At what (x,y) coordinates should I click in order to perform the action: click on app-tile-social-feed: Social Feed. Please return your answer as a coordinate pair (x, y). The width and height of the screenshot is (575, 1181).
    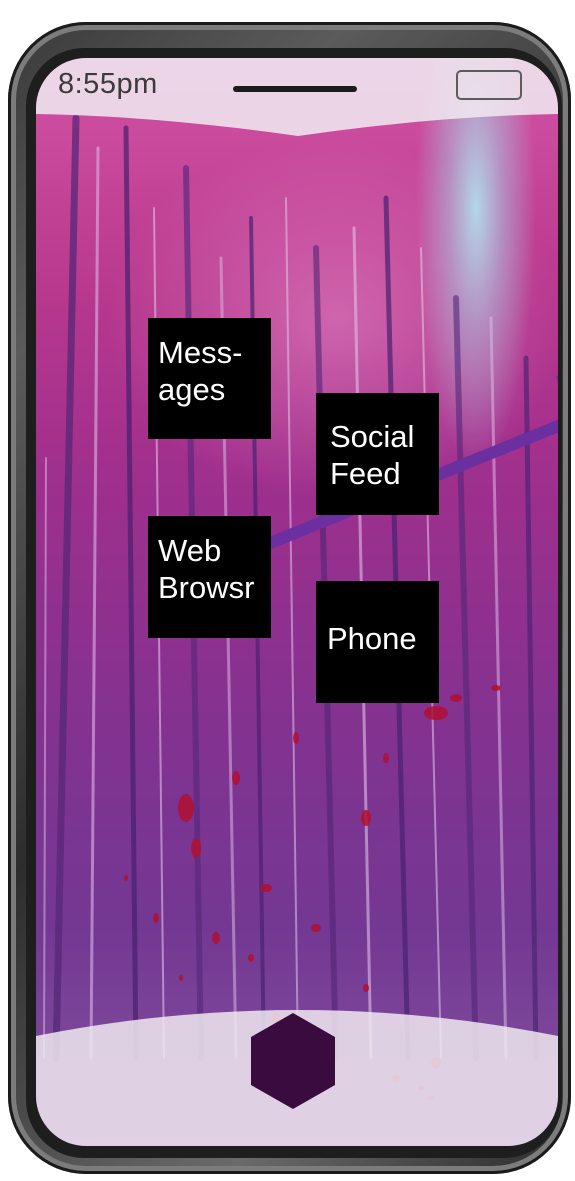
    Looking at the image, I should click on (377, 454).